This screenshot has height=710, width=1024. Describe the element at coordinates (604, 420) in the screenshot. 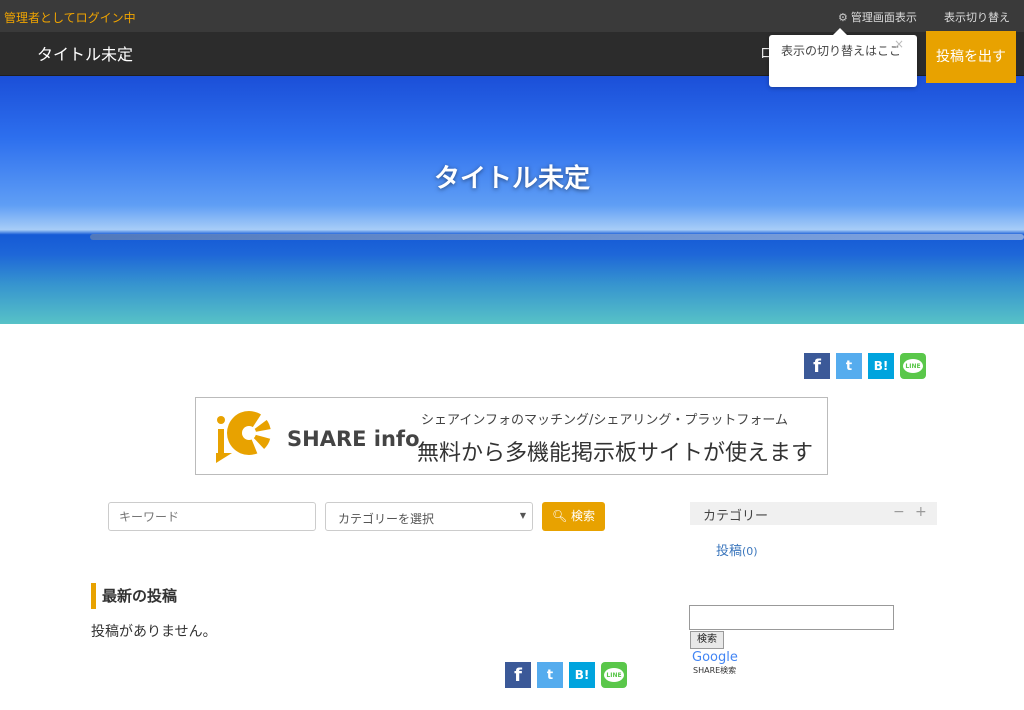

I see `banner-subtitle: シェアインフォのマッチング/シェアリング・プラットフォーム` at that location.